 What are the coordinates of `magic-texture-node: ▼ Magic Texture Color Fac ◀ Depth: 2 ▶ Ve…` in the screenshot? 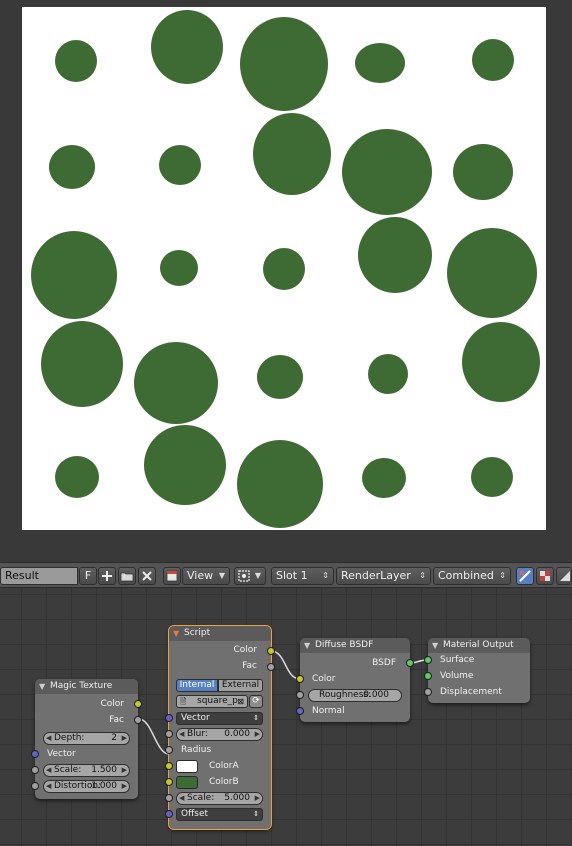 It's located at (86, 739).